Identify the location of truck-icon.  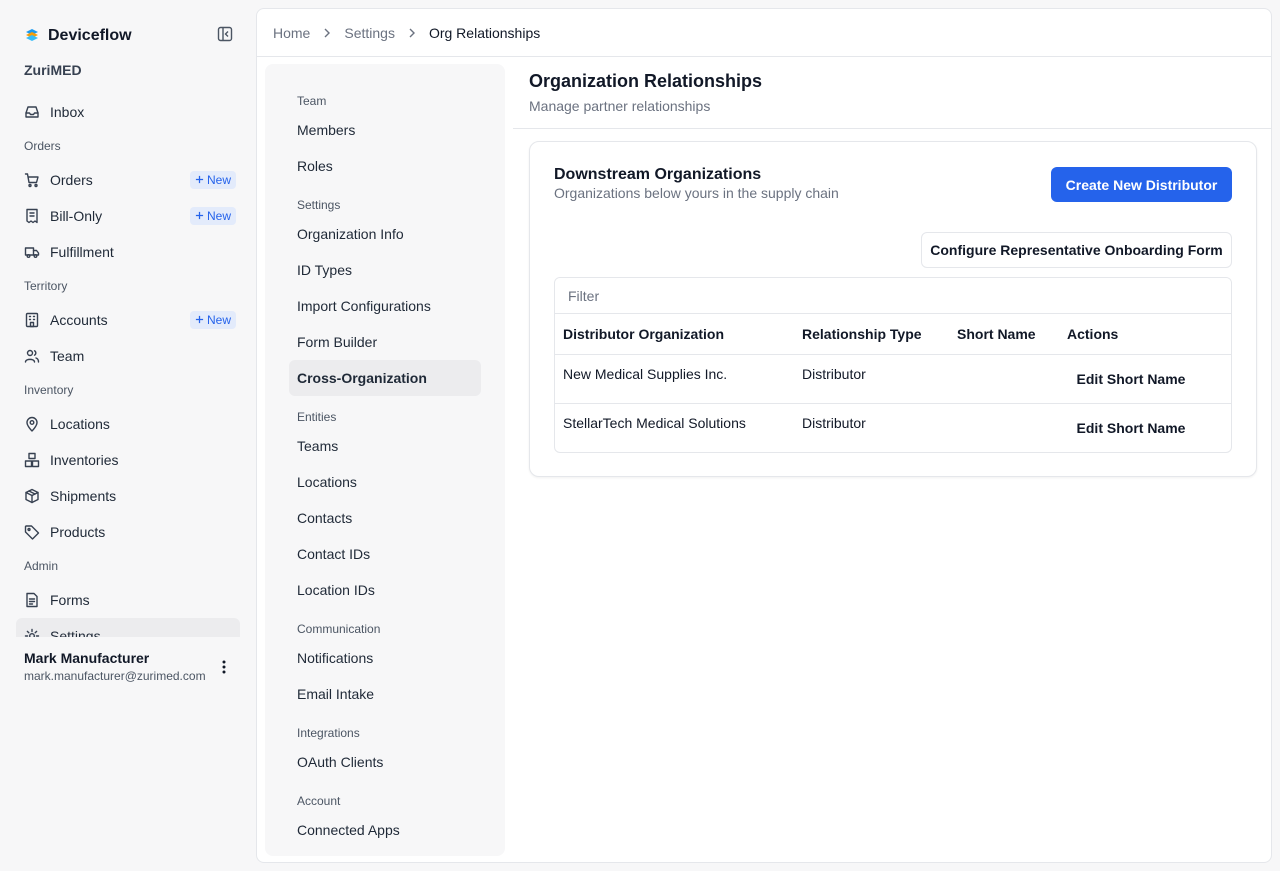
(32, 252).